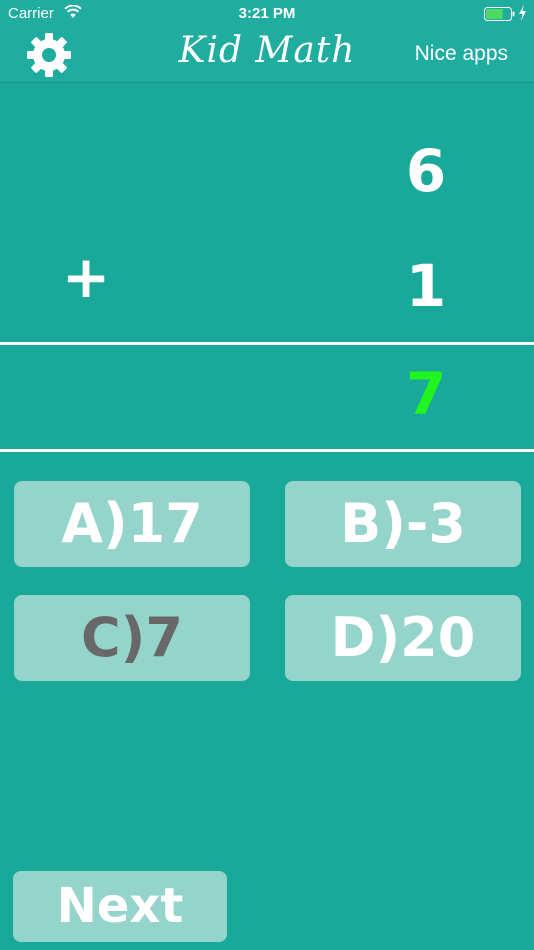 The image size is (534, 950). I want to click on answer-value: 7, so click(426, 394).